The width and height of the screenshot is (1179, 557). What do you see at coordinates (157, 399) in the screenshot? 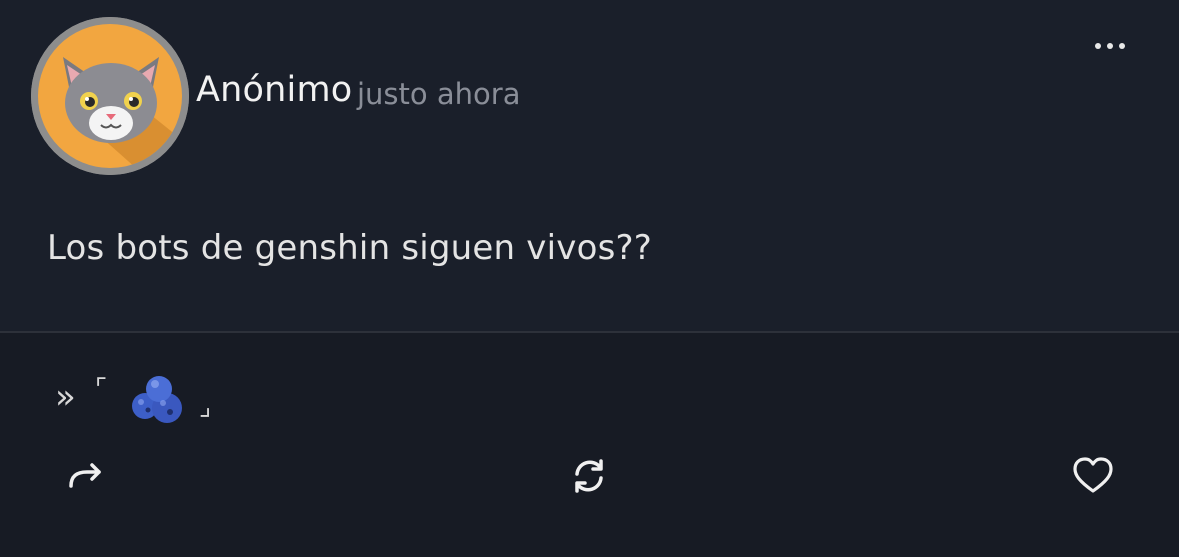
I see `blueberries-icon` at bounding box center [157, 399].